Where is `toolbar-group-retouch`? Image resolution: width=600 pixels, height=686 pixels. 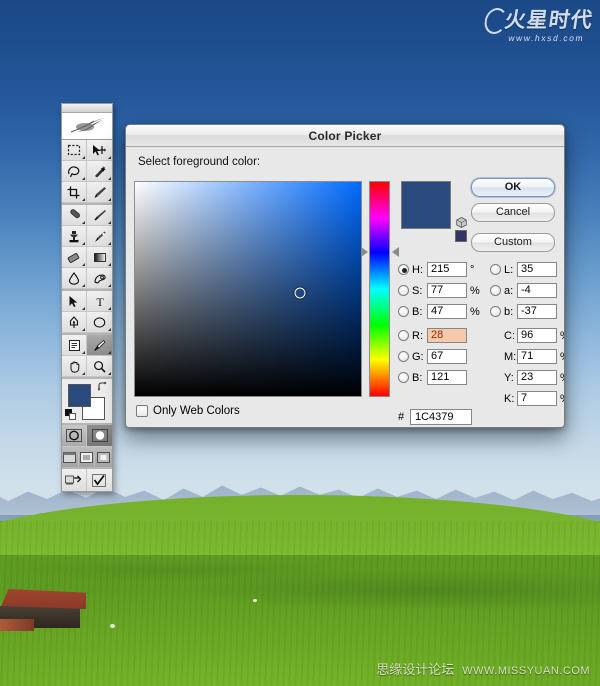
toolbar-group-retouch is located at coordinates (87, 248).